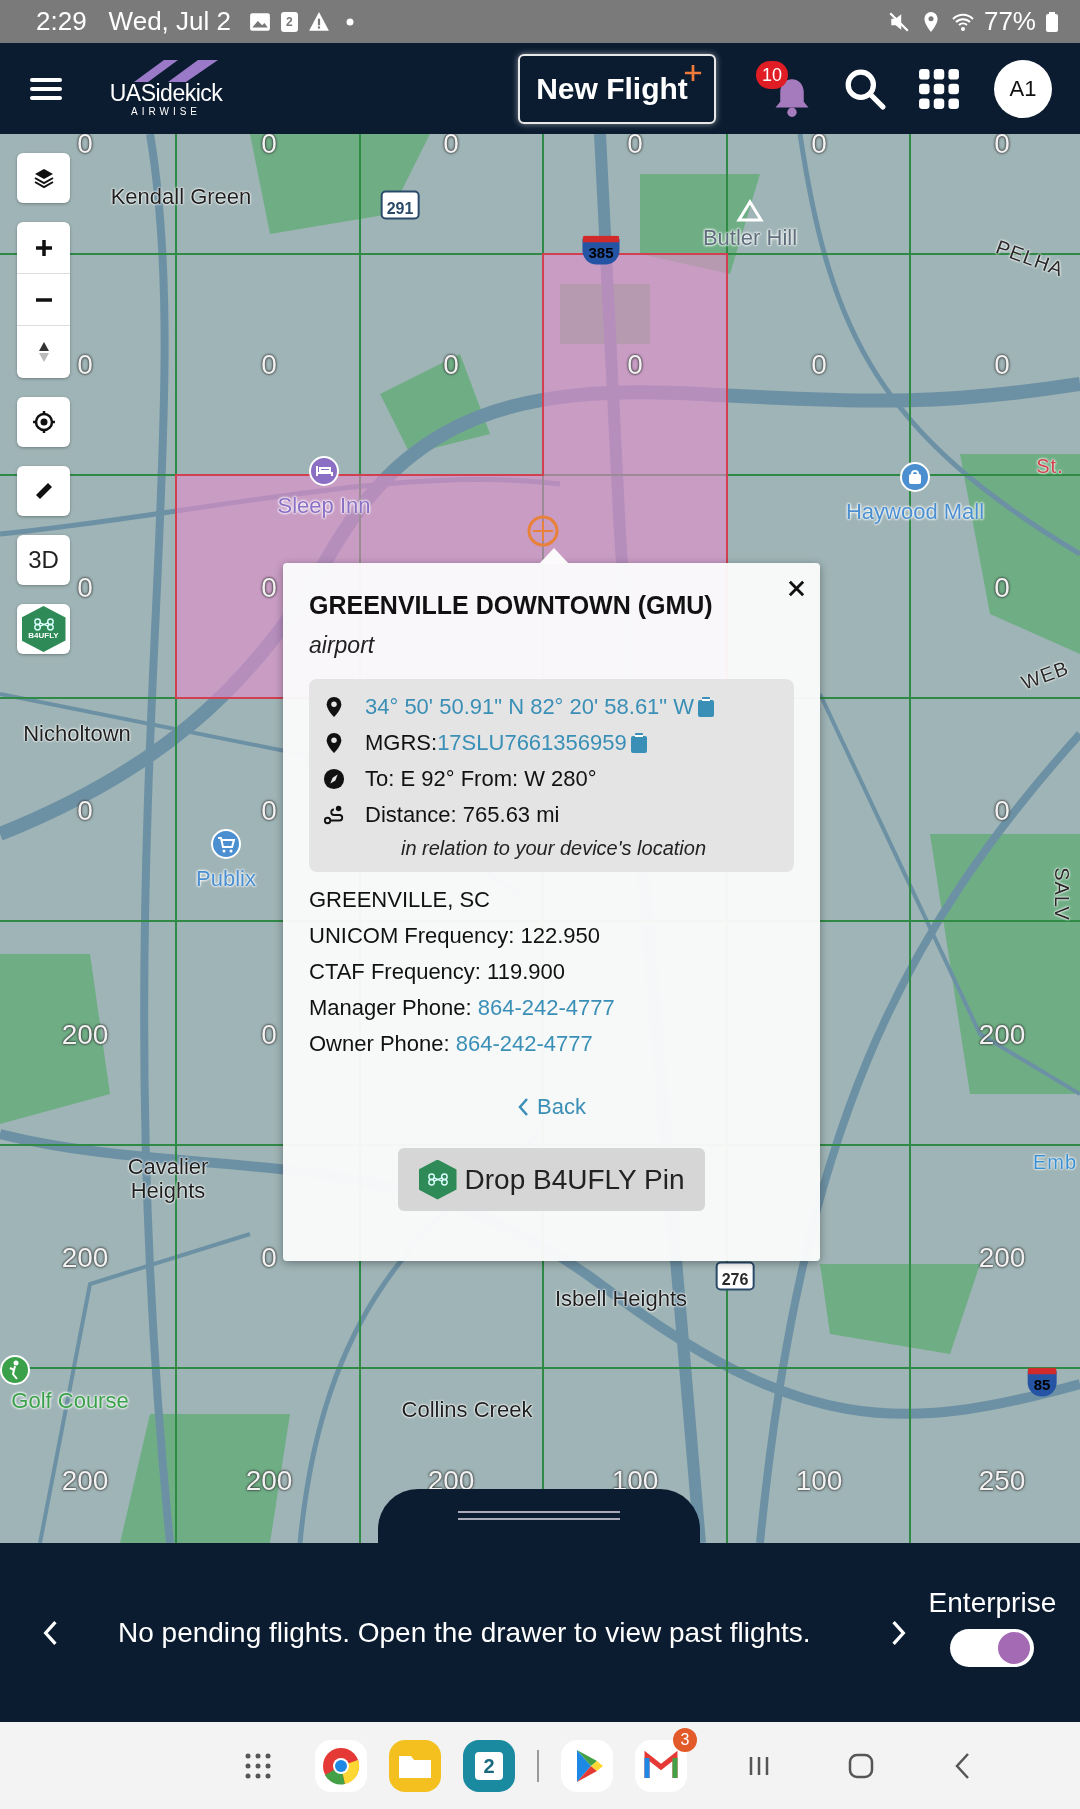  What do you see at coordinates (621, 1299) in the screenshot?
I see `map-place-label: Isbell Heights` at bounding box center [621, 1299].